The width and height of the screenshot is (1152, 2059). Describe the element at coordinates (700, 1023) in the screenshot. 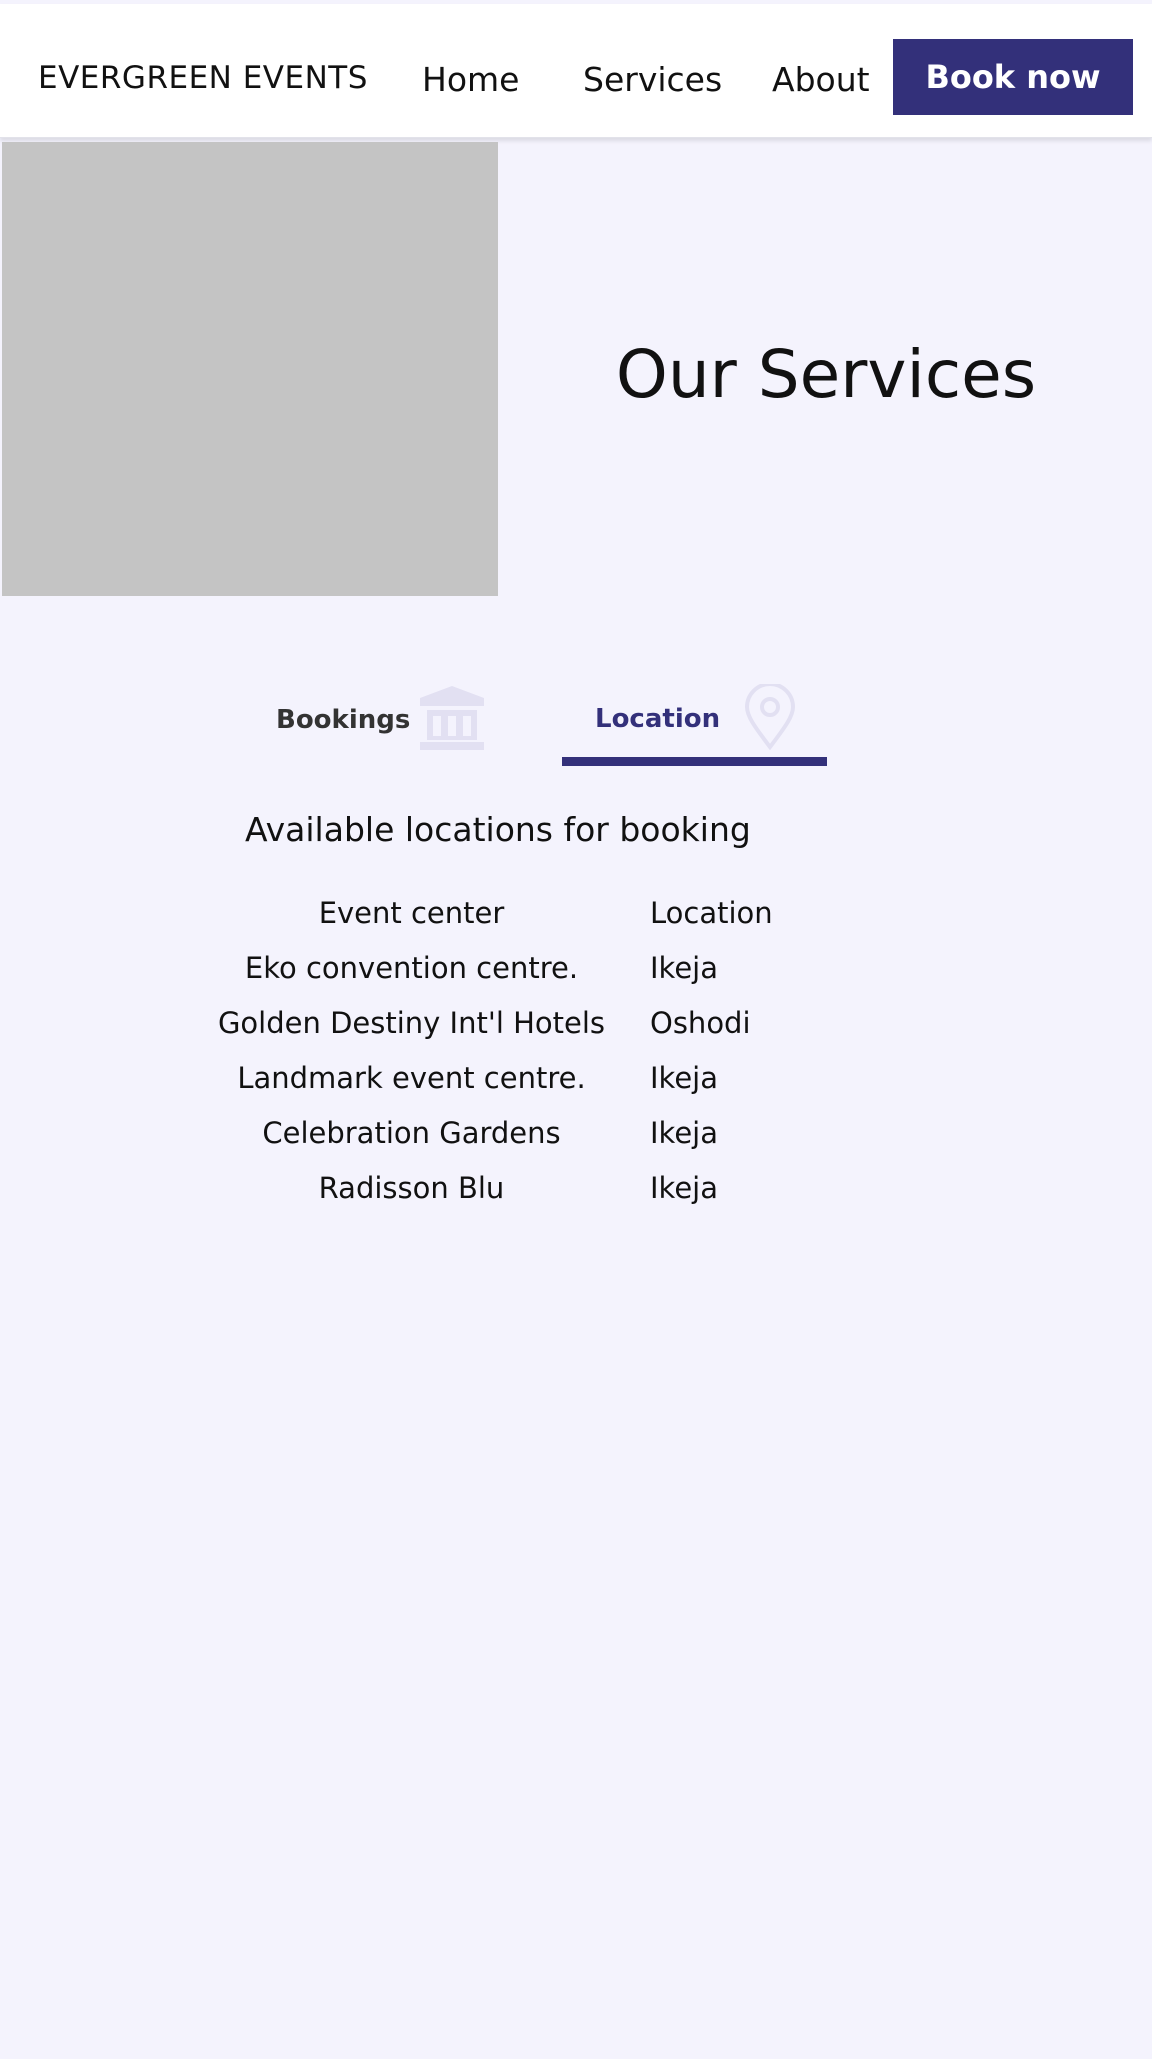

I see `location-cell: Oshodi` at that location.